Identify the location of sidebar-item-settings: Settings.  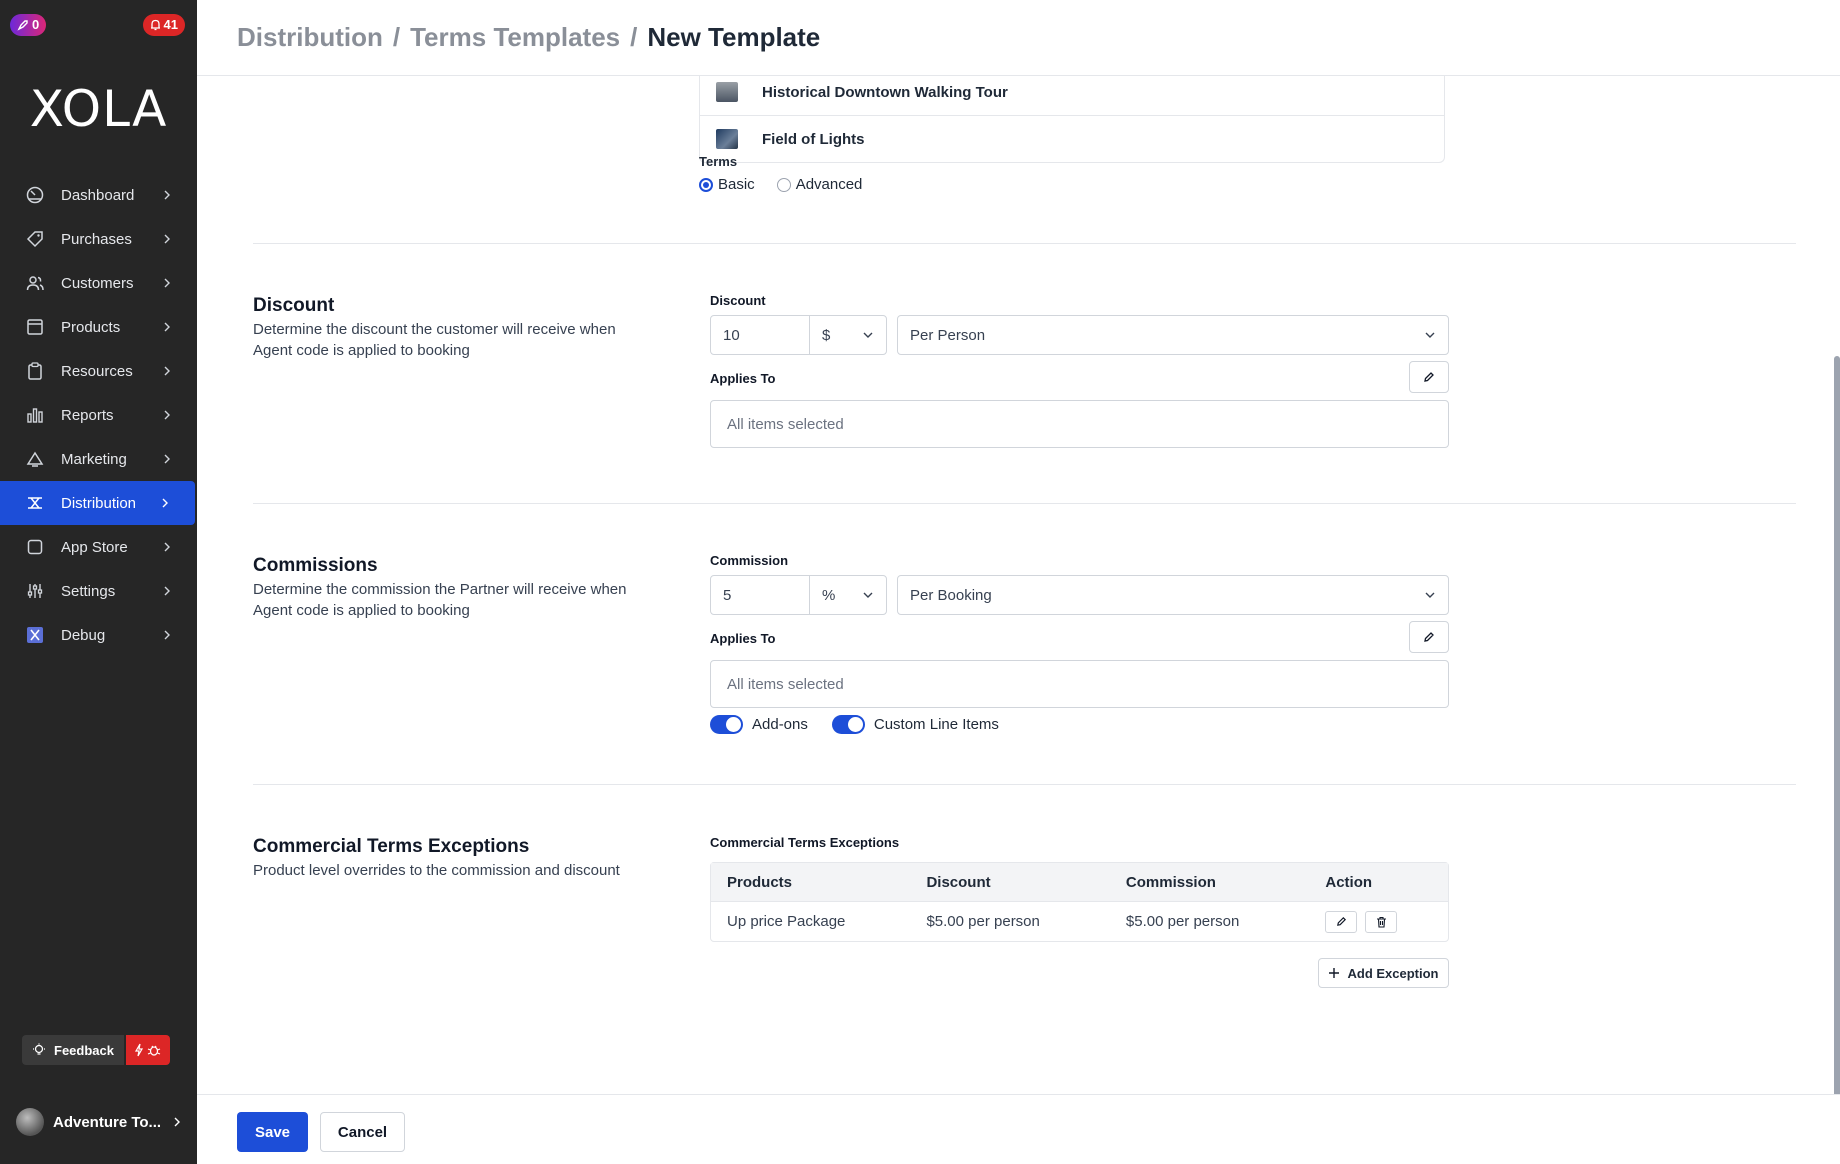
(98, 591).